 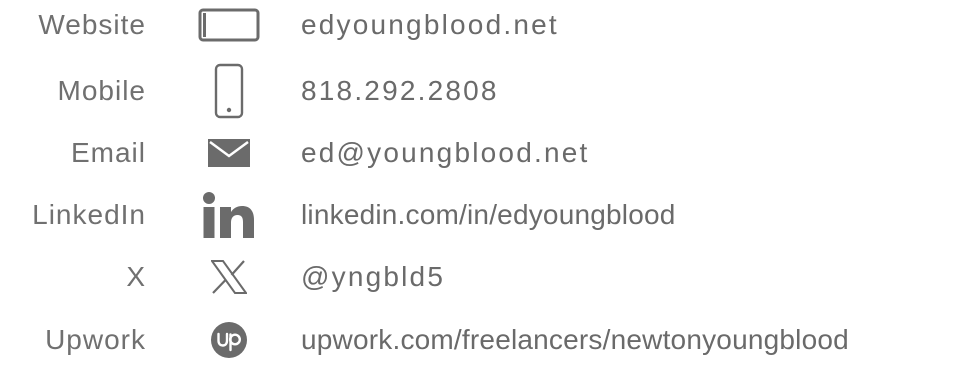 What do you see at coordinates (92, 24) in the screenshot?
I see `website-label: Website` at bounding box center [92, 24].